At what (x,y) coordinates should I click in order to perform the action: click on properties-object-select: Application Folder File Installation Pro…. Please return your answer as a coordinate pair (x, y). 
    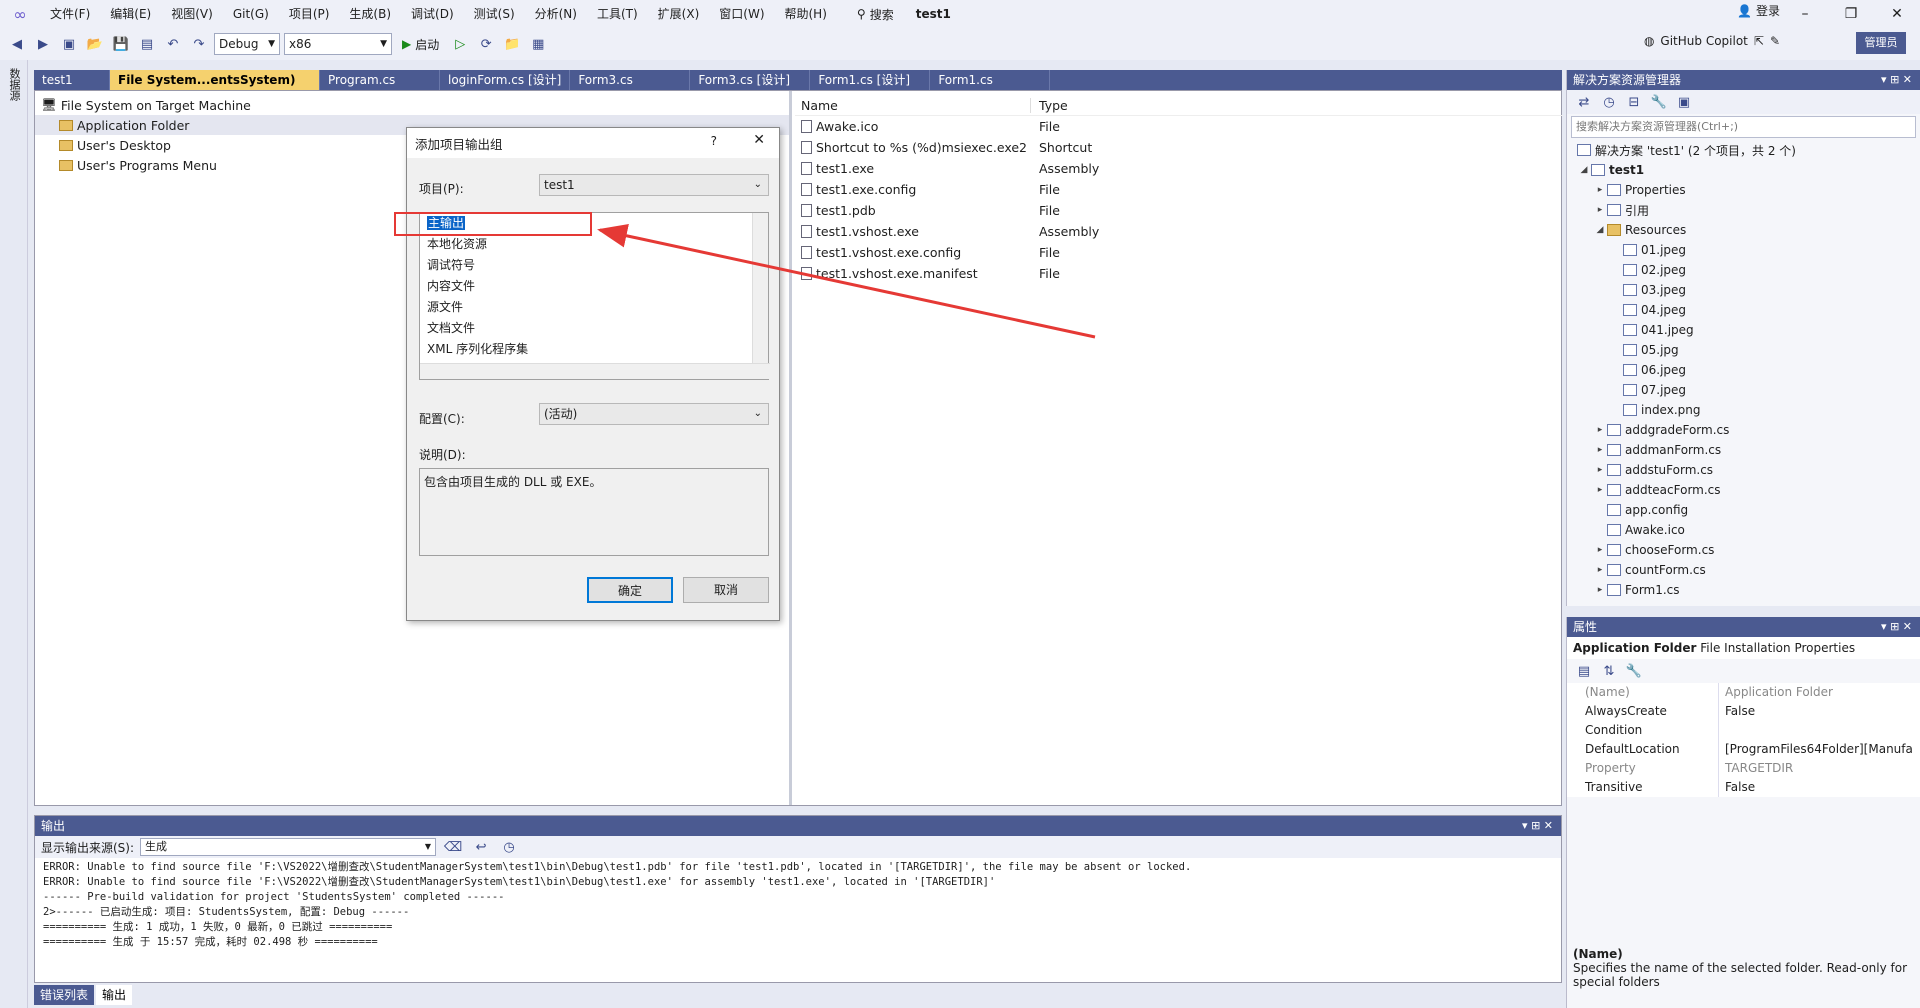
    Looking at the image, I should click on (1743, 648).